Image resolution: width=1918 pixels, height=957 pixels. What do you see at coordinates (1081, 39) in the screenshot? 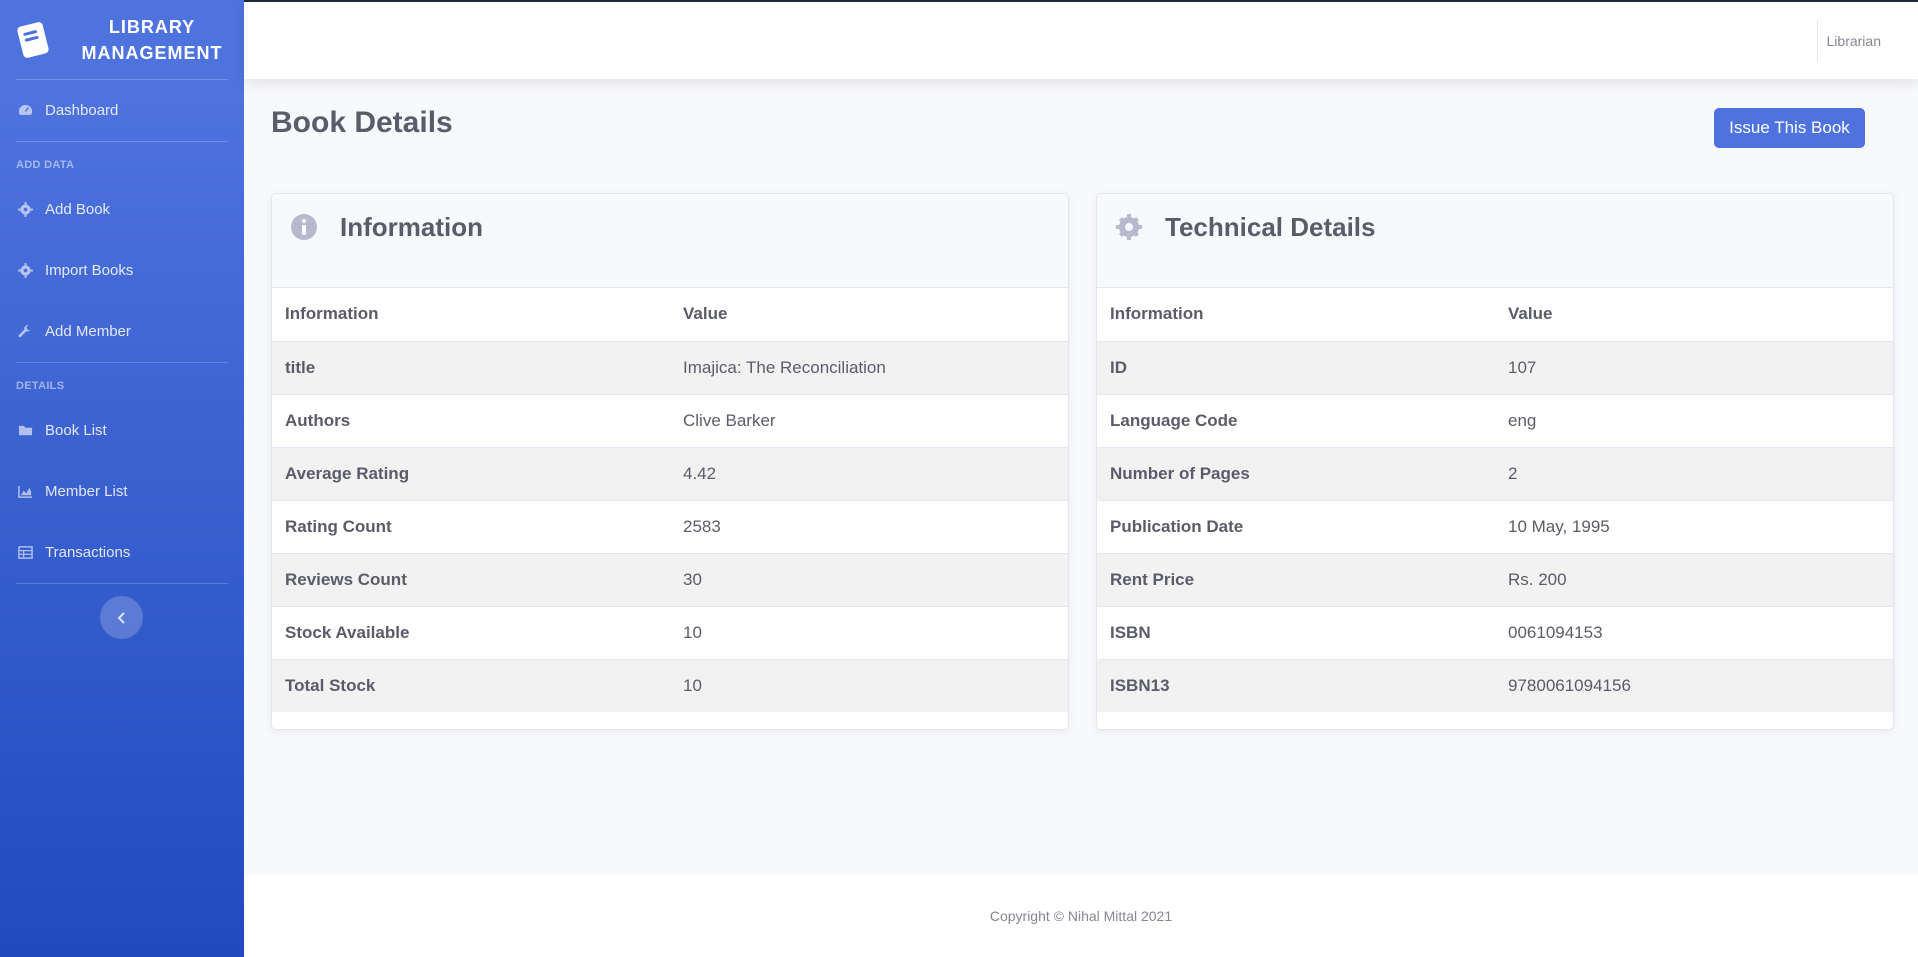
I see `topbar: Librarian` at bounding box center [1081, 39].